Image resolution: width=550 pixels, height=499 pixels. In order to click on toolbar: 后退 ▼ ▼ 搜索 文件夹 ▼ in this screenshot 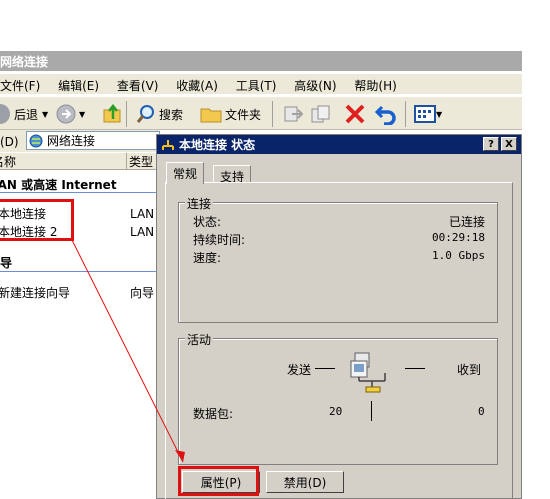, I will do `click(261, 113)`.